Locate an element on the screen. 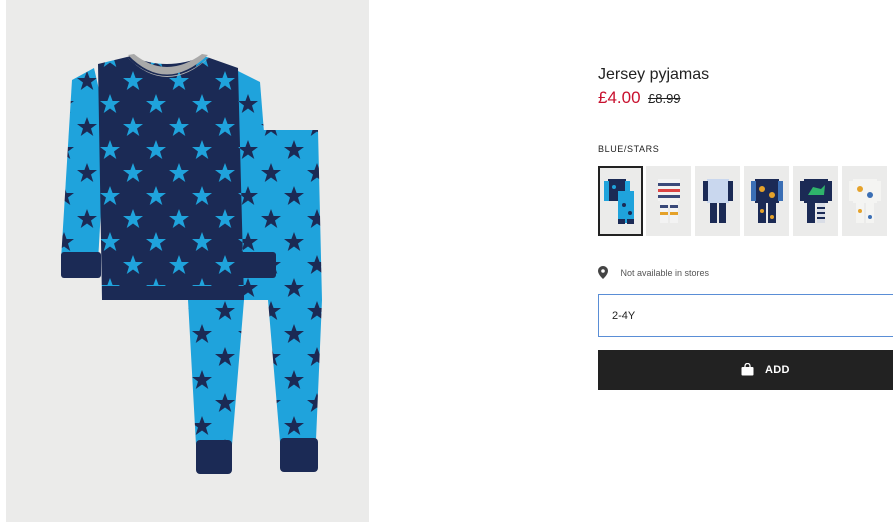 This screenshot has height=522, width=893. shopping-bag-icon is located at coordinates (747, 369).